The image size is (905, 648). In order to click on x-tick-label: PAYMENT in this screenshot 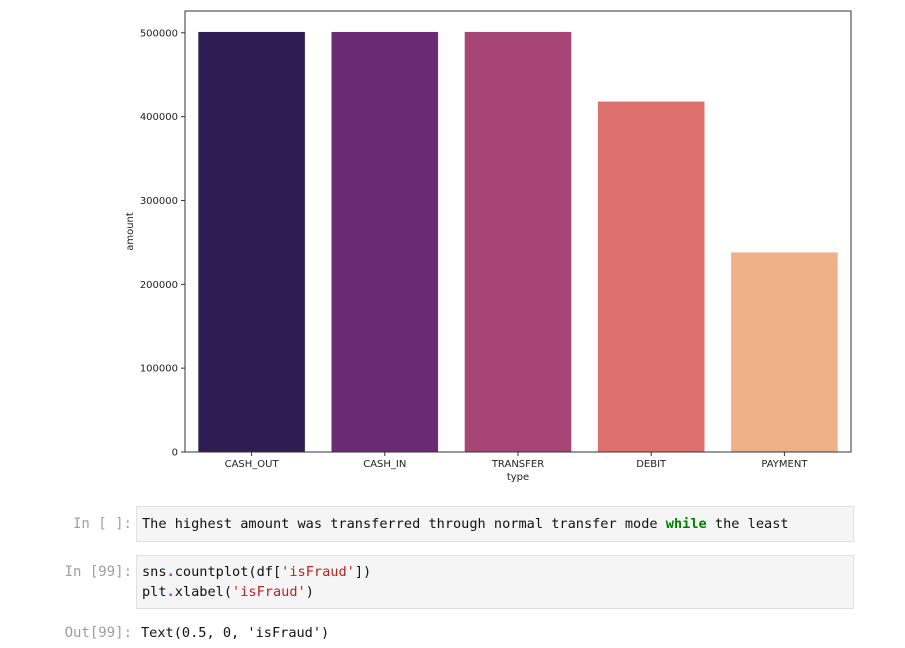, I will do `click(784, 464)`.